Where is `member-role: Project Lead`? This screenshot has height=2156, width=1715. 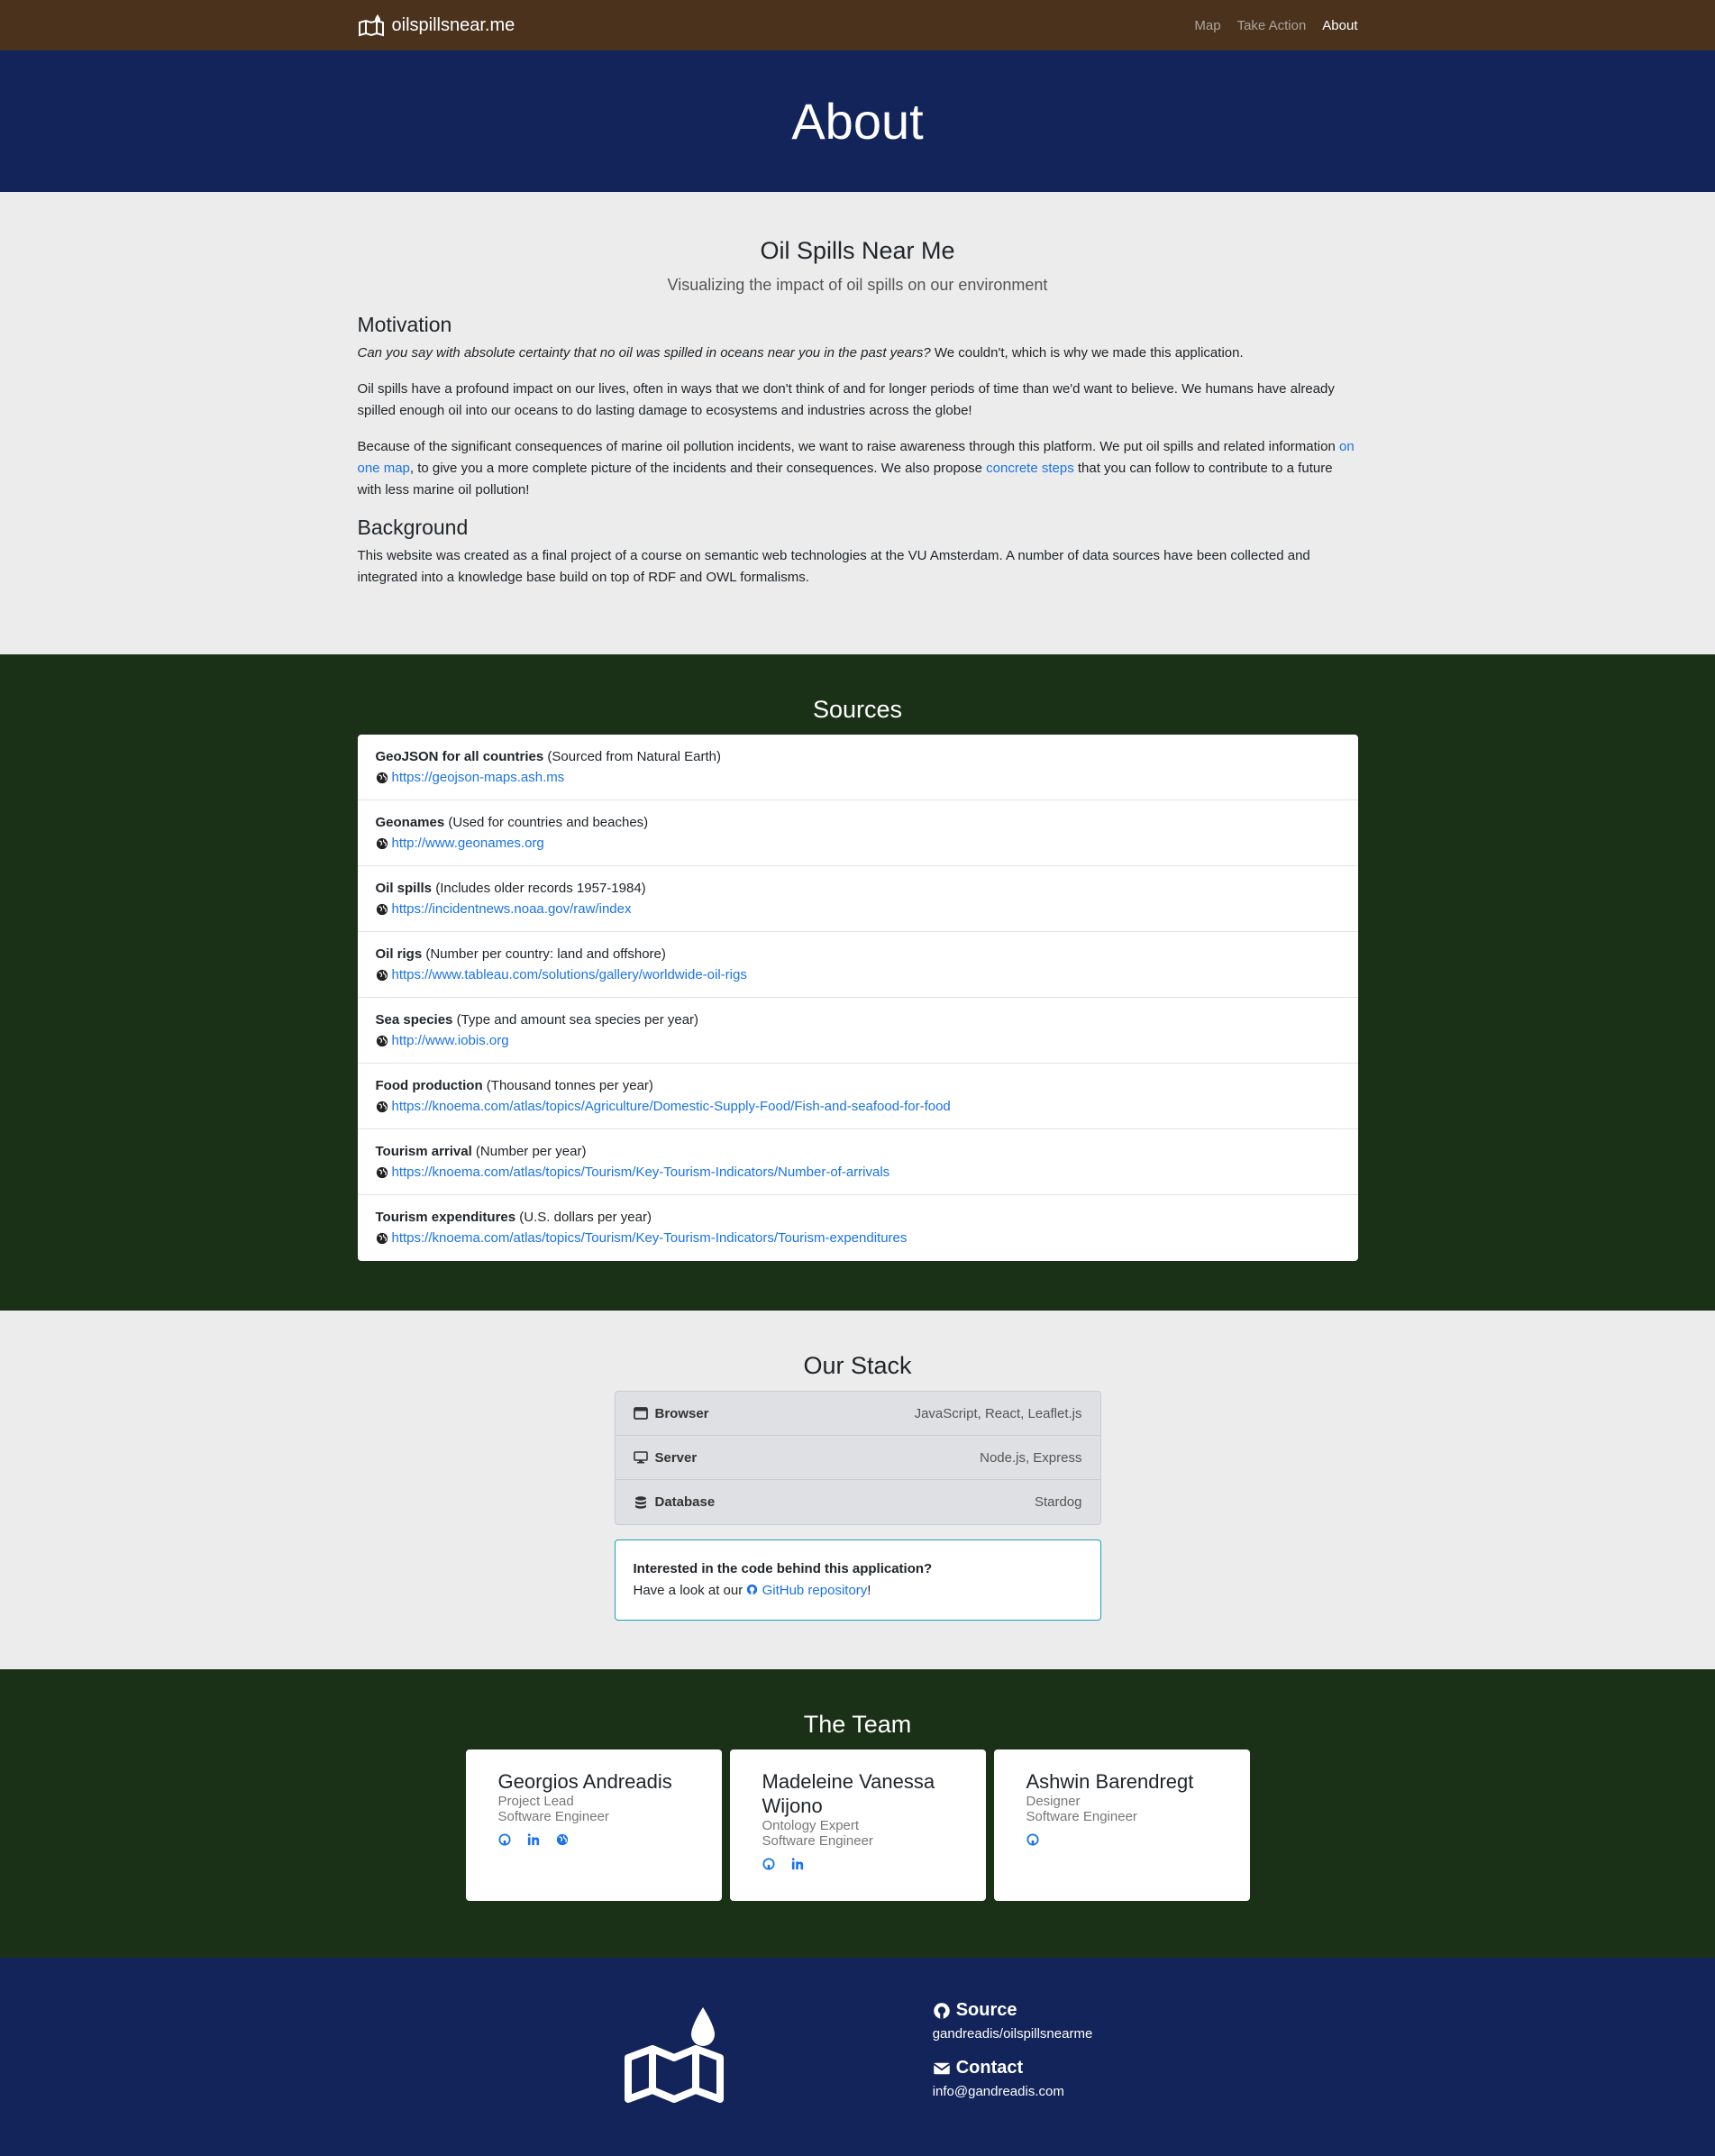 member-role: Project Lead is located at coordinates (535, 1801).